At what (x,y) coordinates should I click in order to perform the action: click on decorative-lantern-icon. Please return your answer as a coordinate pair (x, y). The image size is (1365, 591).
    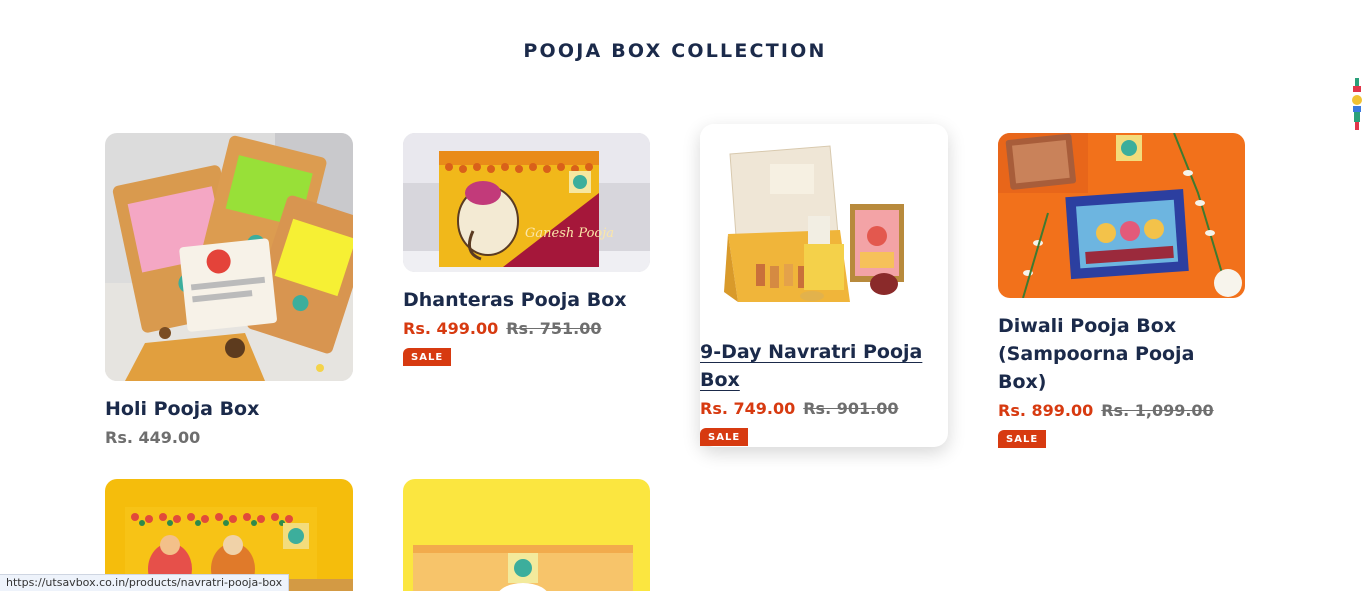
    Looking at the image, I should click on (1357, 104).